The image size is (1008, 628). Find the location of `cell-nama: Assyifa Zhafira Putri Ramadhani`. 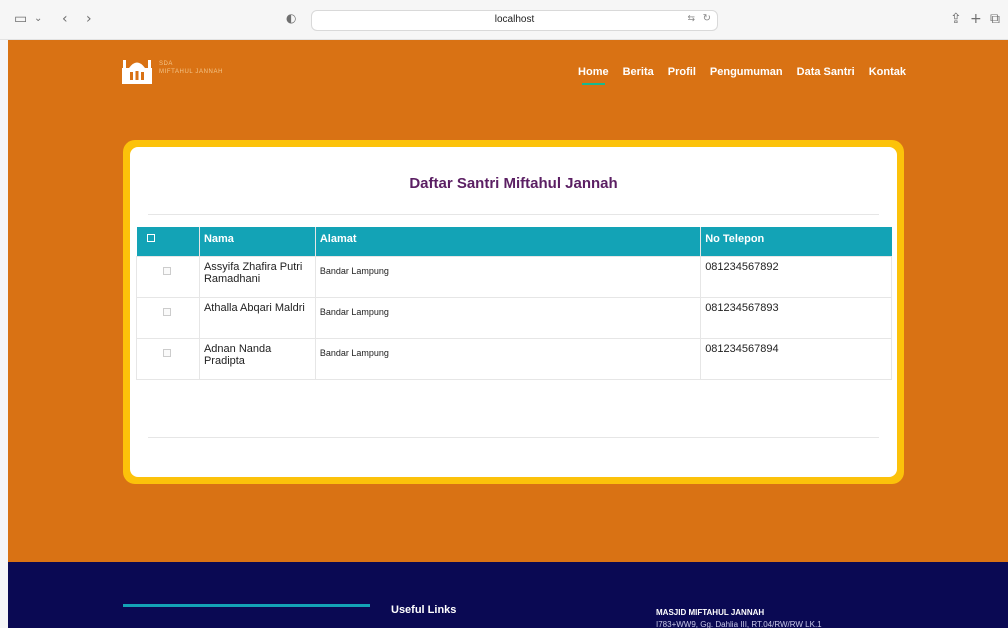

cell-nama: Assyifa Zhafira Putri Ramadhani is located at coordinates (257, 276).